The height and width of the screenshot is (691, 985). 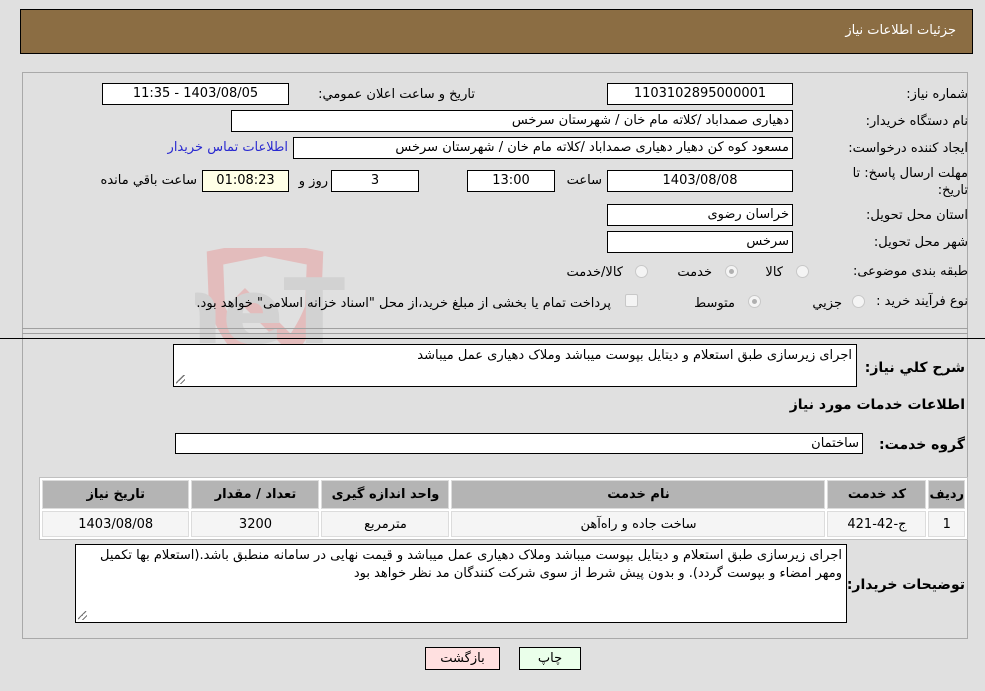 What do you see at coordinates (910, 271) in the screenshot?
I see `category-label: طبقه بندی موضوعی:` at bounding box center [910, 271].